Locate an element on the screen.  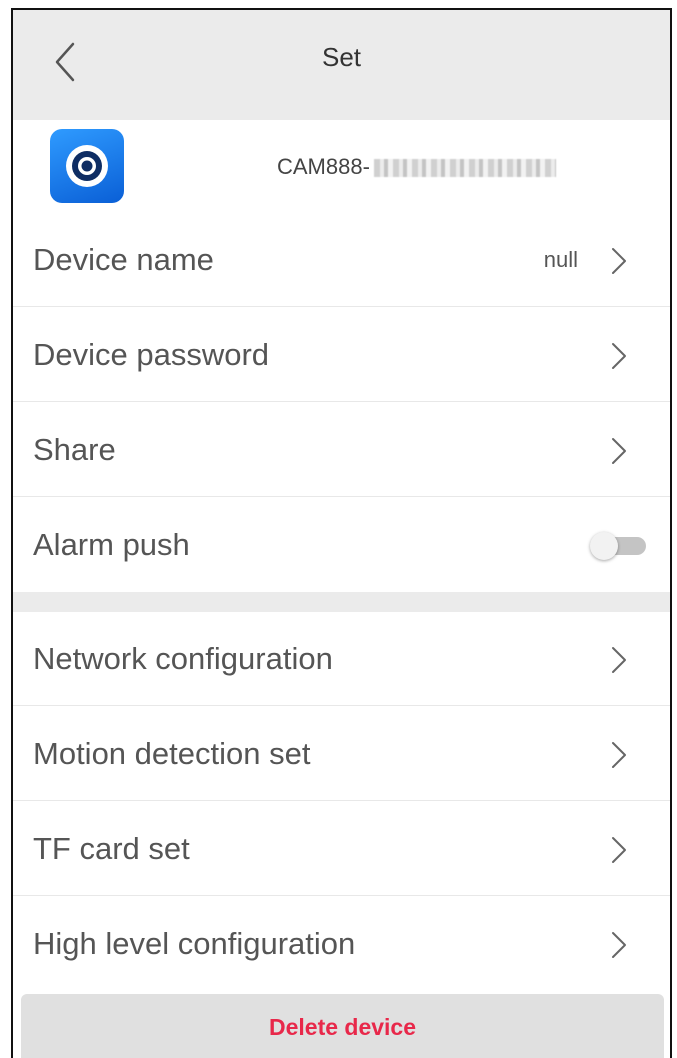
camera-eye-icon is located at coordinates (87, 166).